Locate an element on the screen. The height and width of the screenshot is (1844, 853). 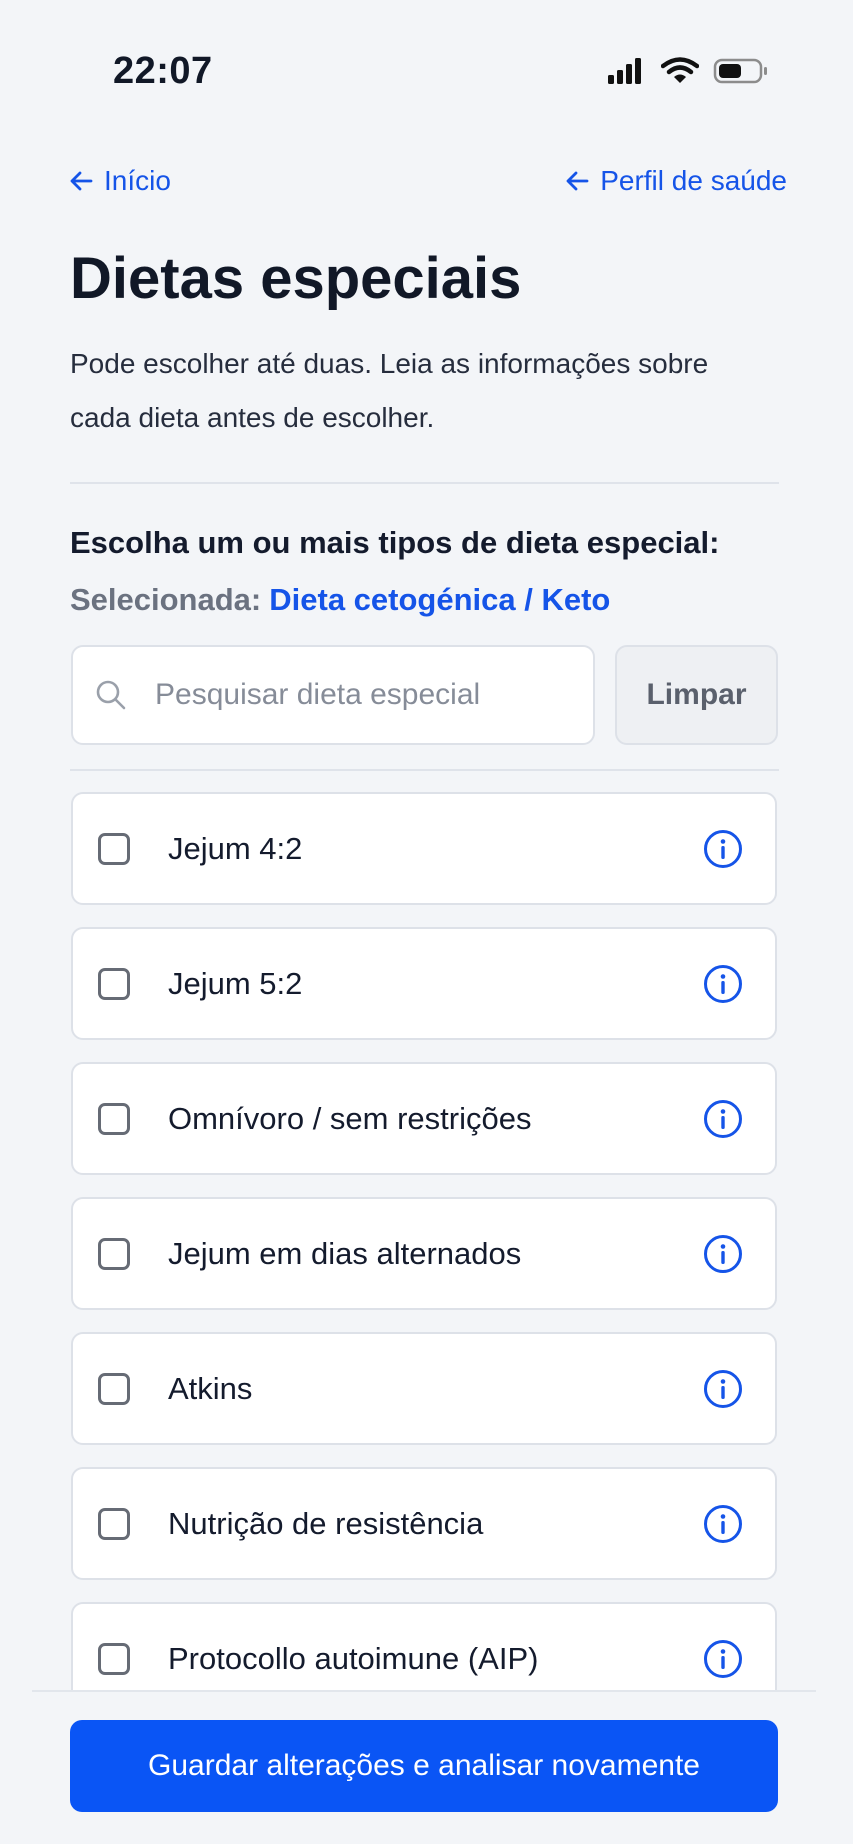
diet-option: Omnívoro / sem restrições is located at coordinates (424, 1118).